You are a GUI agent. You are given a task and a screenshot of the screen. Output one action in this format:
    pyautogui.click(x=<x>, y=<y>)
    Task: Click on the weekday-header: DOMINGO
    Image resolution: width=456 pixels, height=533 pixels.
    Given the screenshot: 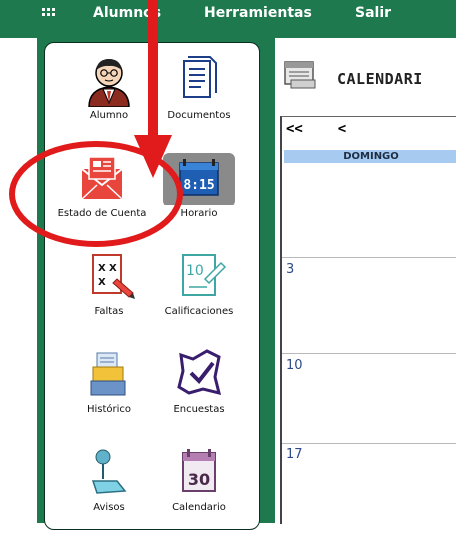 What is the action you would take?
    pyautogui.click(x=370, y=156)
    